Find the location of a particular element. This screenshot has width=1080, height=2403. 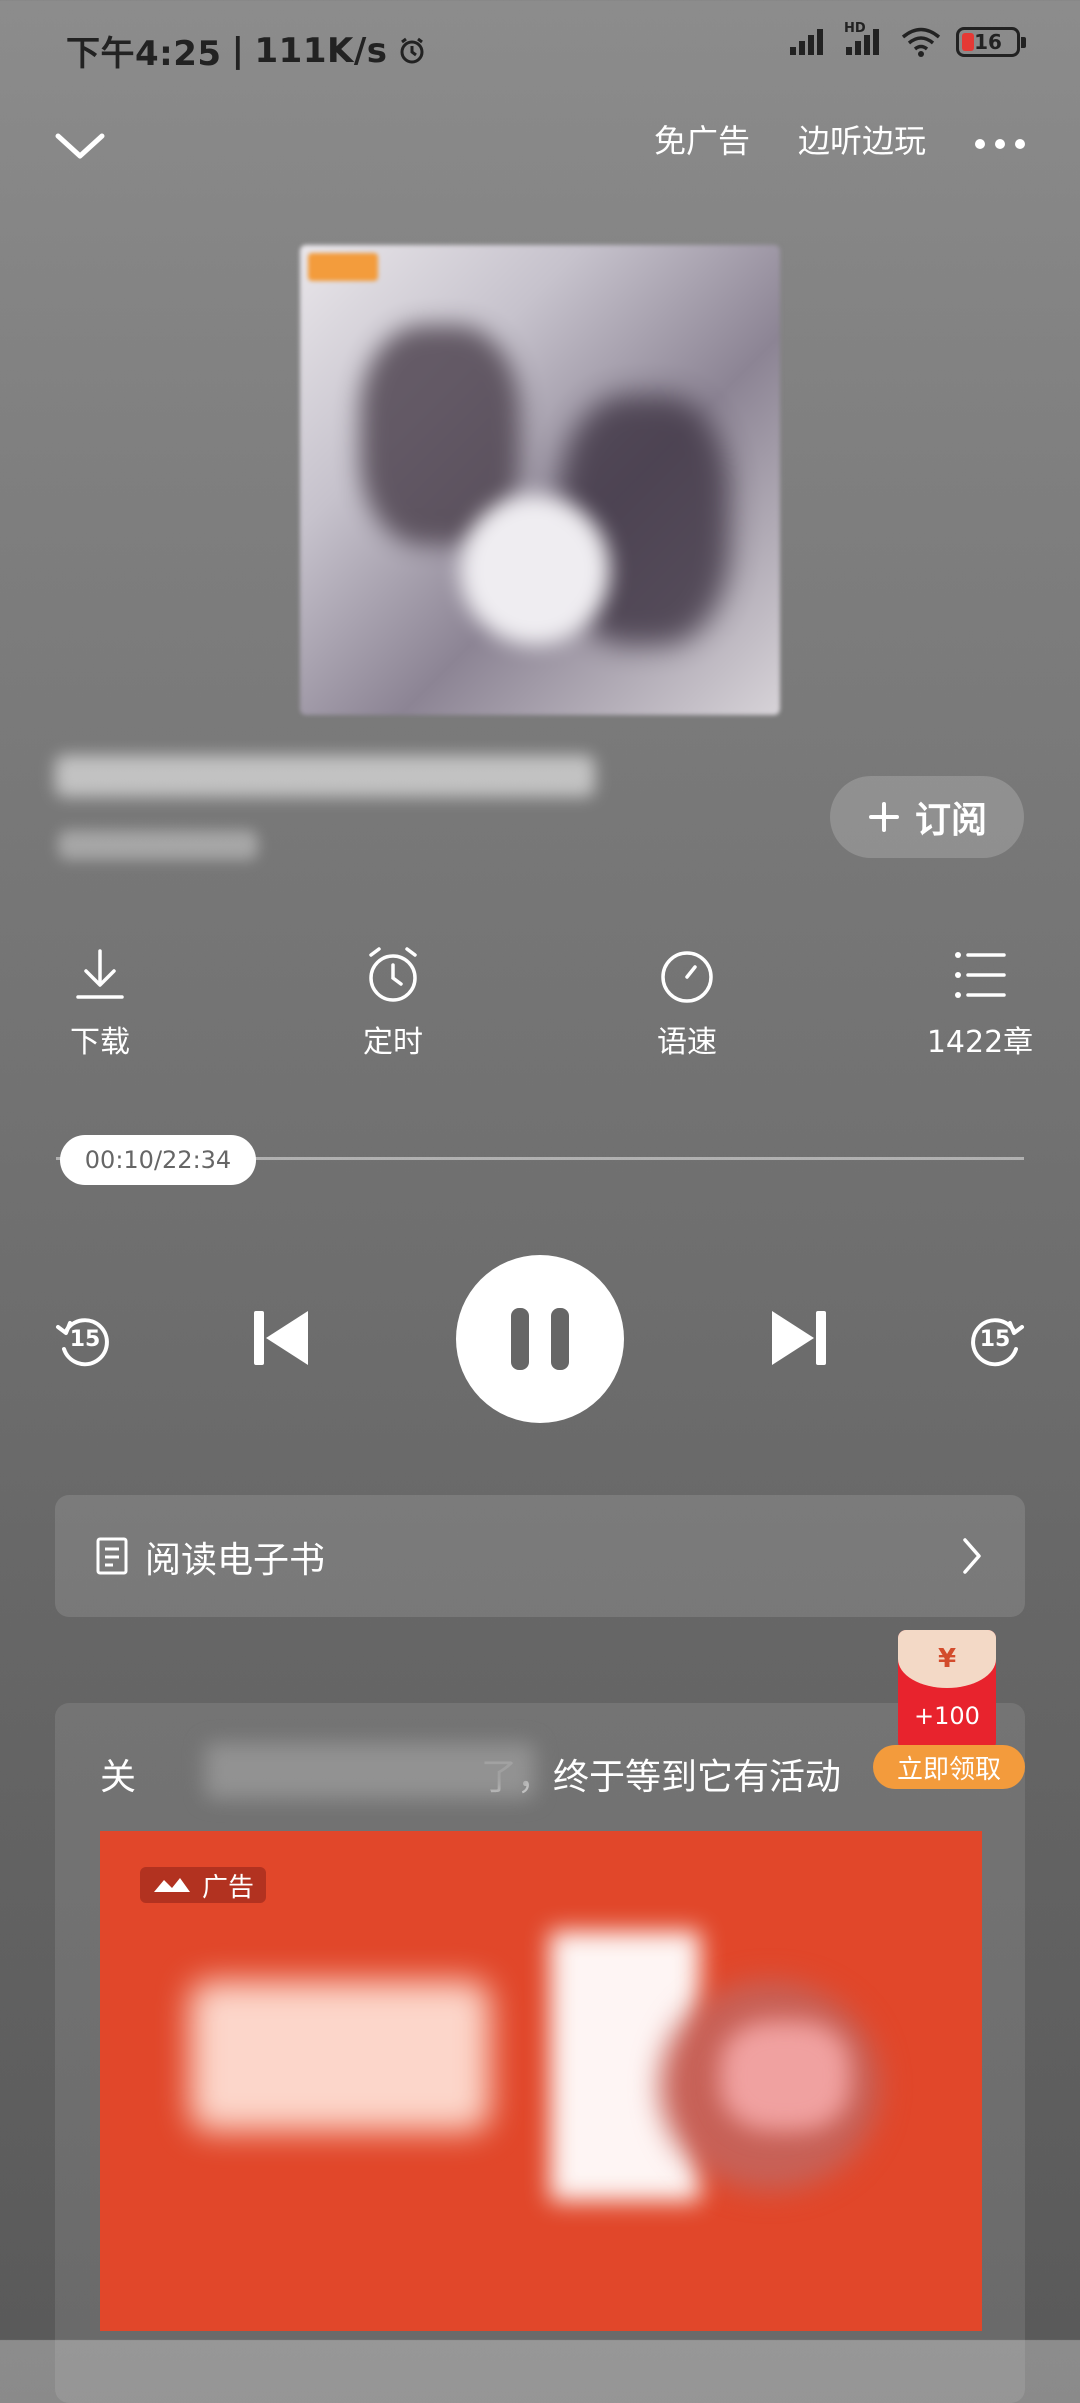

subscribe-button: 订阅 is located at coordinates (927, 817).